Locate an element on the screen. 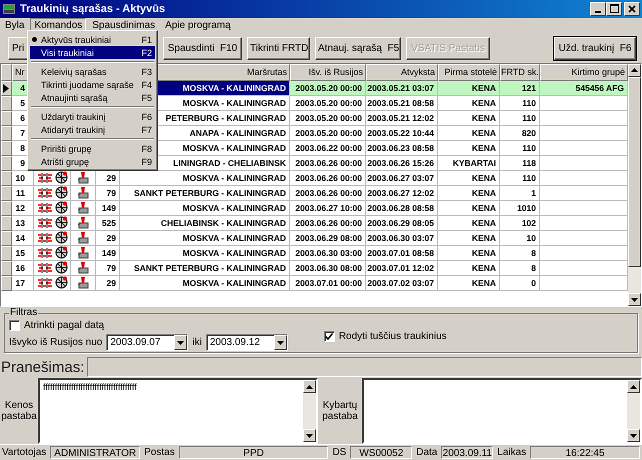  maximize-button is located at coordinates (614, 9).